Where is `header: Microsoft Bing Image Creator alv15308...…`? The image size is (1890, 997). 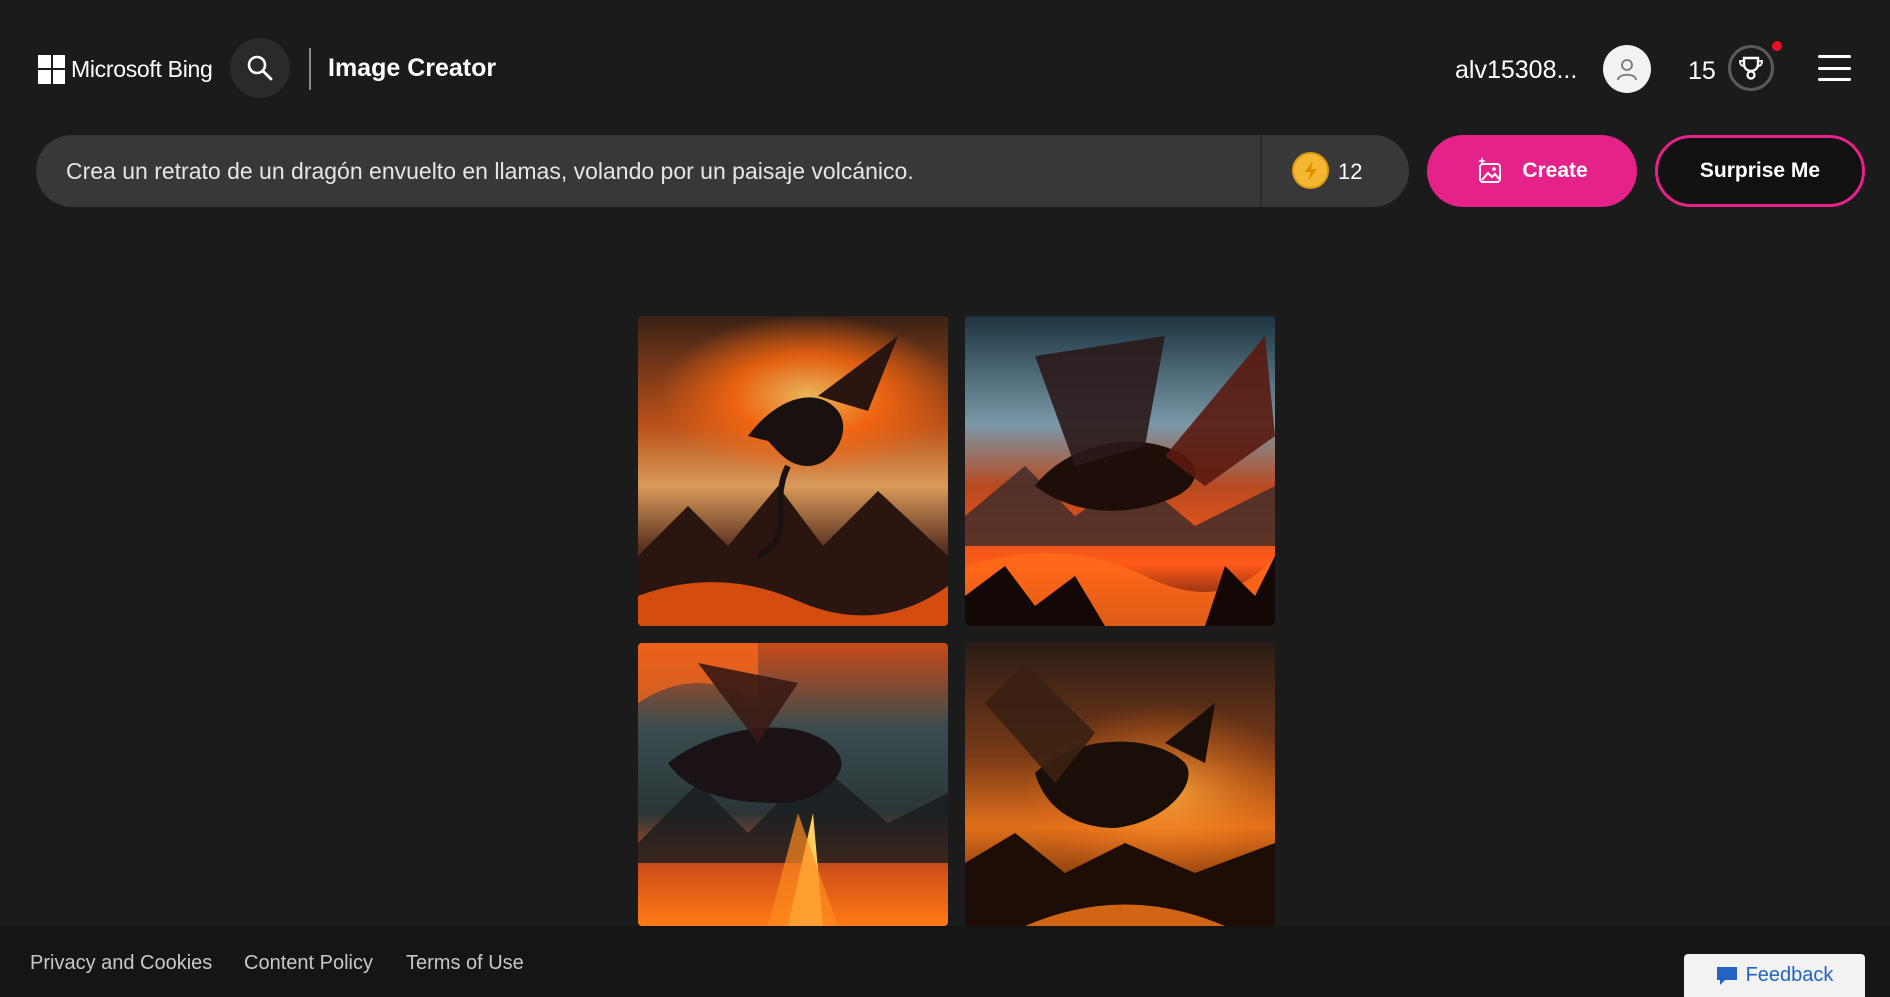 header: Microsoft Bing Image Creator alv15308...… is located at coordinates (945, 67).